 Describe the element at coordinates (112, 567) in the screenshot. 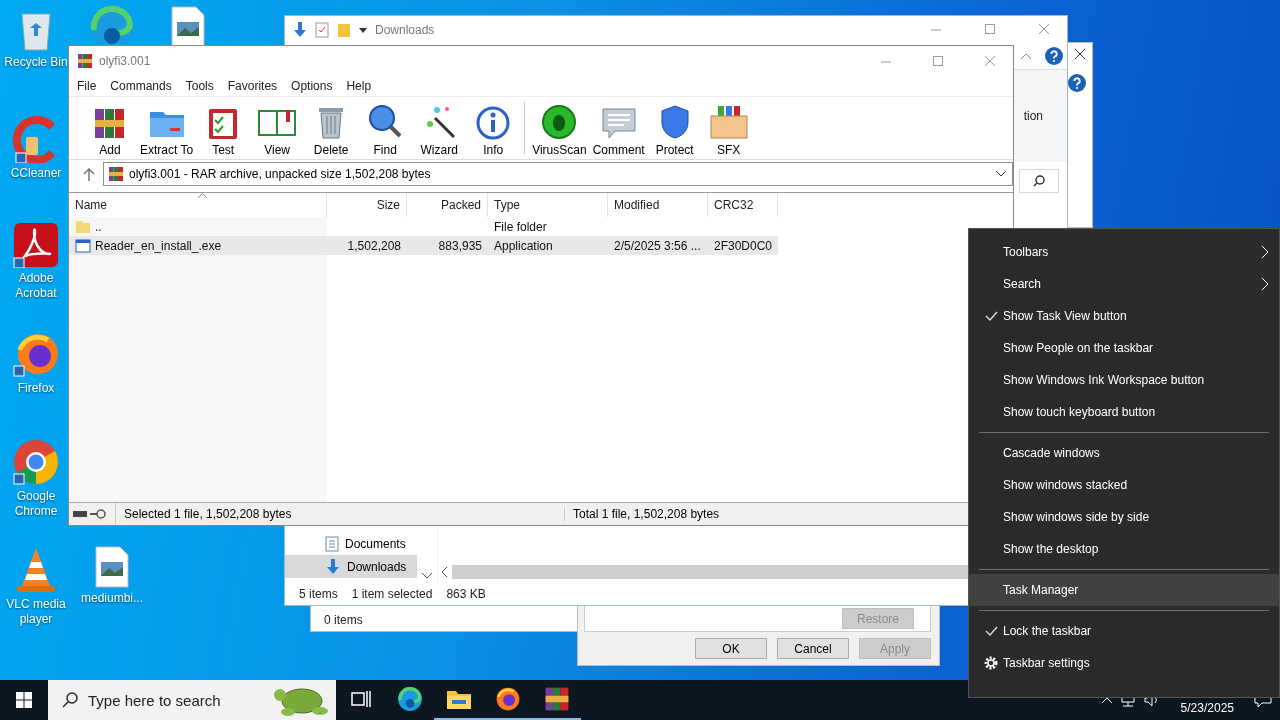

I see `image-file-icon` at that location.